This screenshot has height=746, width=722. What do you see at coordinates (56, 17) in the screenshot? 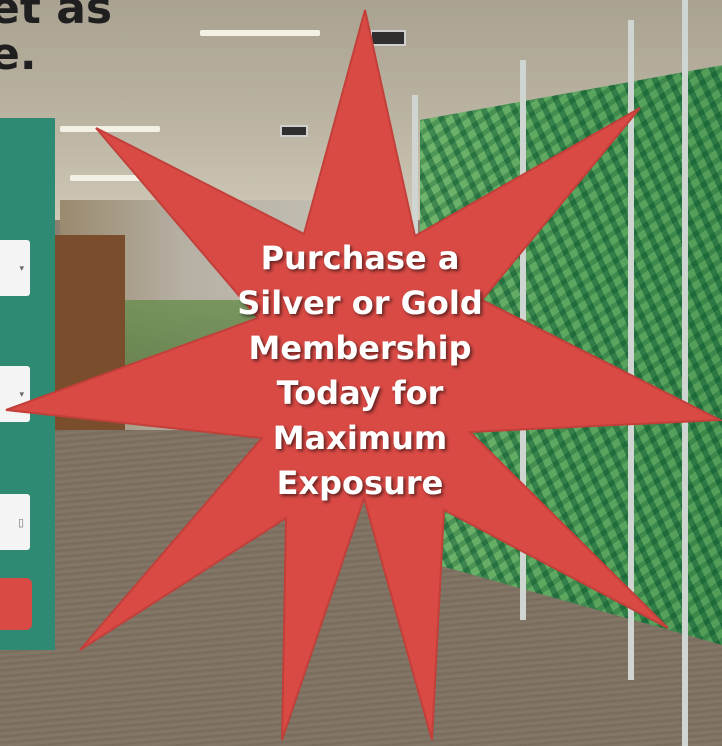
I see `heading-line: et as` at bounding box center [56, 17].